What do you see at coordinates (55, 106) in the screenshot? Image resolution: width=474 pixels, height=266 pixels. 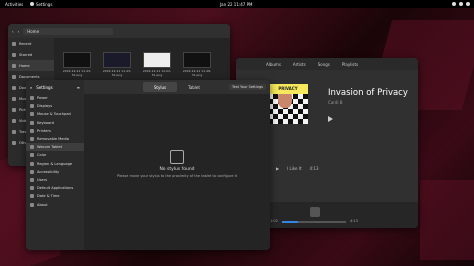 I see `sidebar-item-displays: Displays` at bounding box center [55, 106].